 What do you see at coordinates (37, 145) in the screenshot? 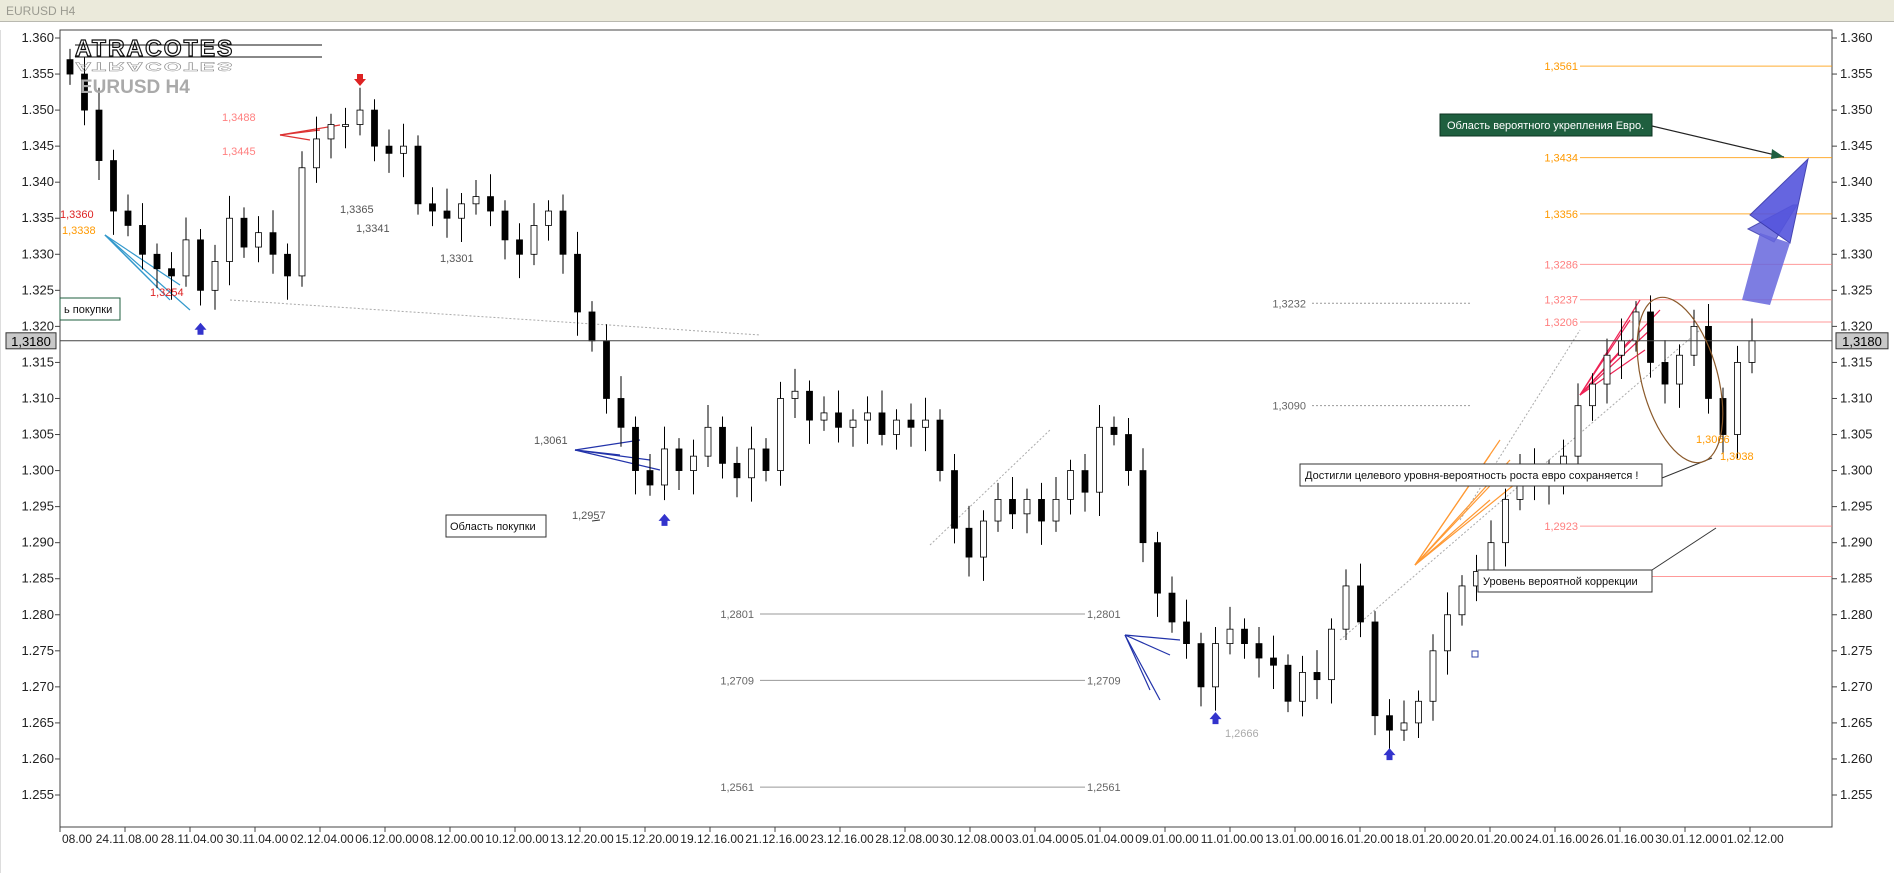
I see `y-tick-label: 1.345` at bounding box center [37, 145].